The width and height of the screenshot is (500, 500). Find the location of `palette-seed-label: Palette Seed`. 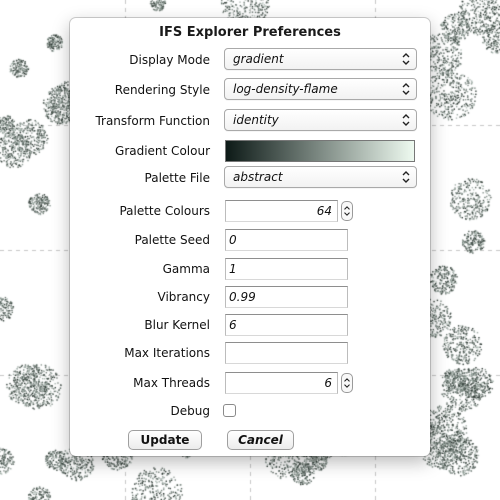

palette-seed-label: Palette Seed is located at coordinates (172, 240).